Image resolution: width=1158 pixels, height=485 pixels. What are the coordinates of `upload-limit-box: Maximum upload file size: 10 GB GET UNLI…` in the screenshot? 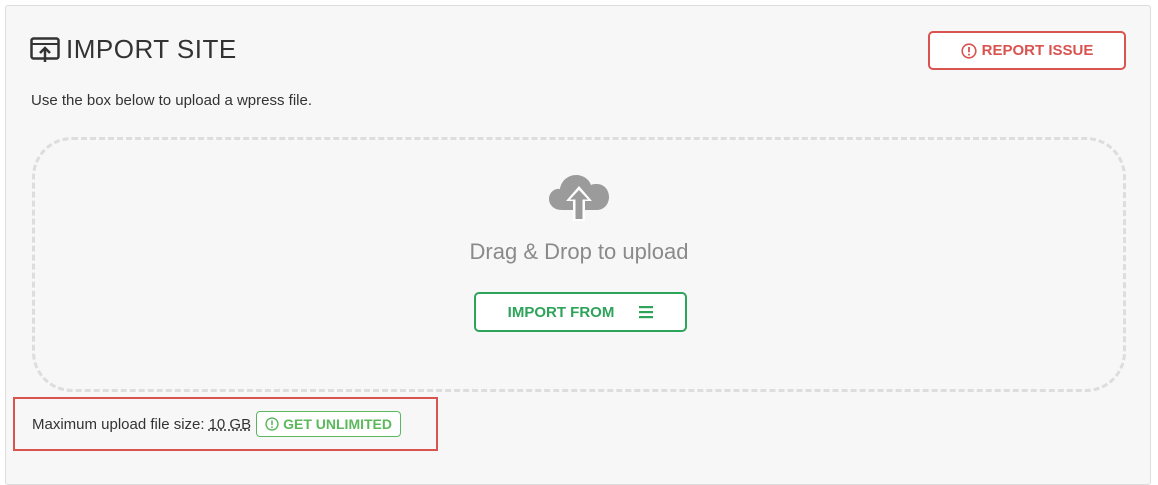 It's located at (225, 424).